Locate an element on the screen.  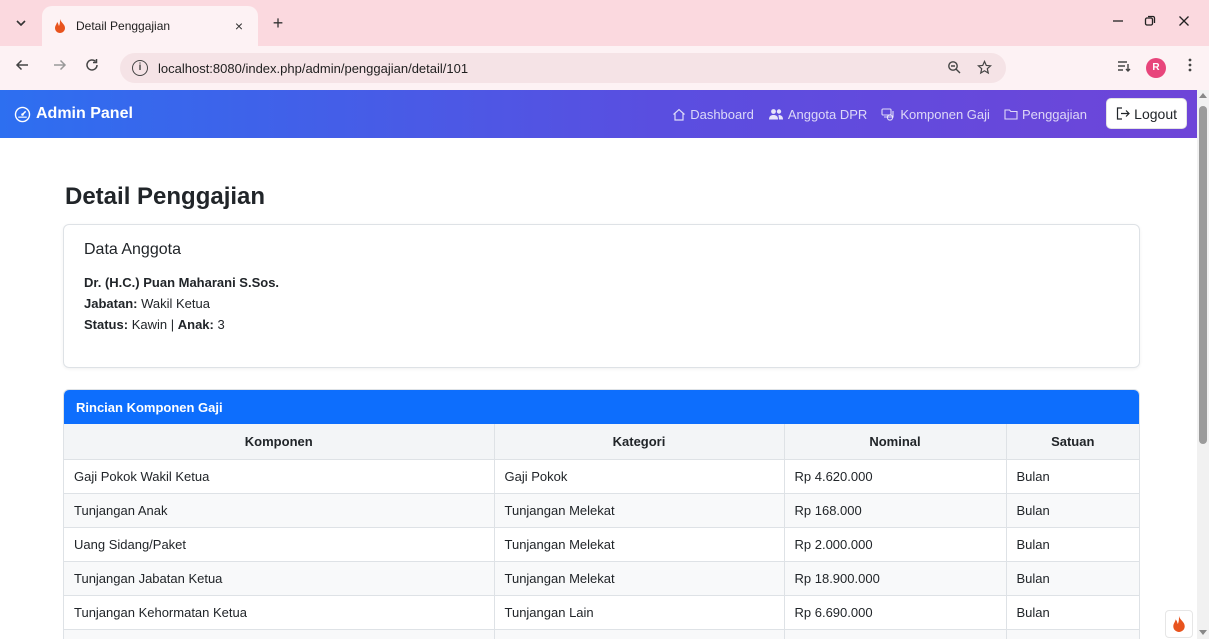
cash-stack-icon is located at coordinates (887, 114).